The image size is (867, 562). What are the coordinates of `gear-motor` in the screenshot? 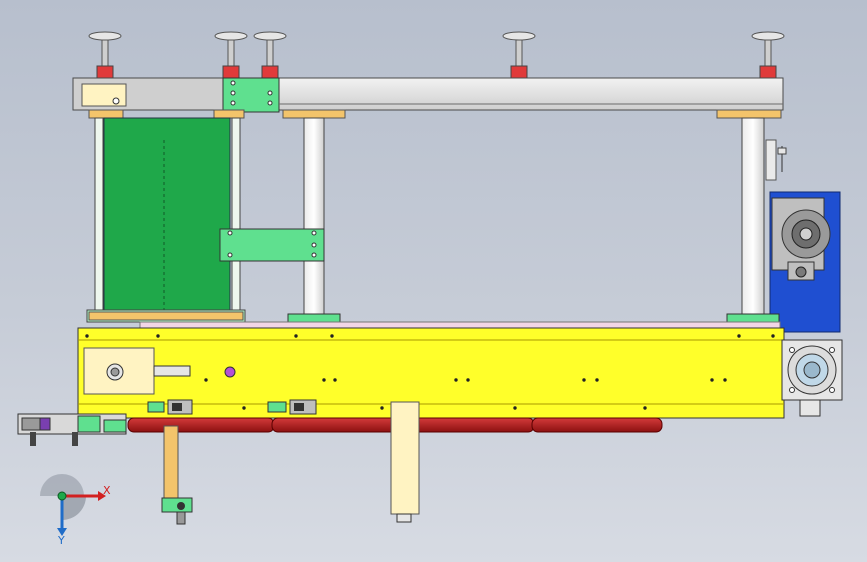 It's located at (805, 262).